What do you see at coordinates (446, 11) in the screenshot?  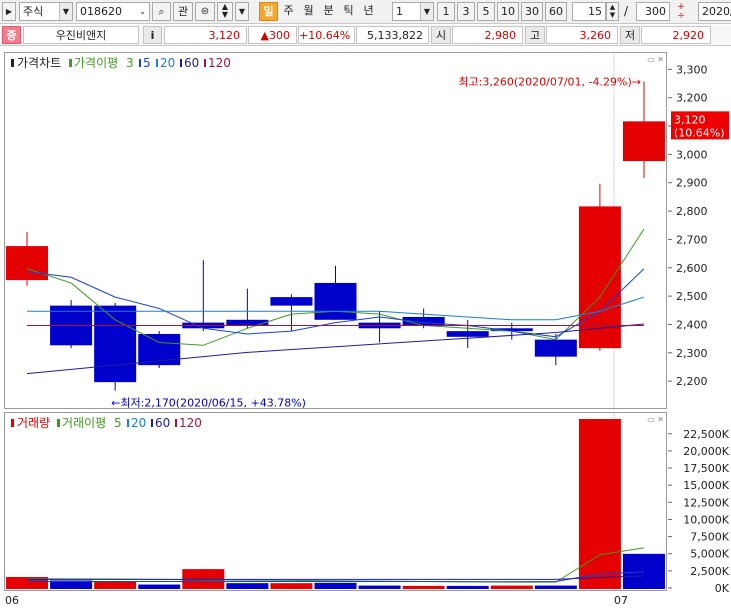 I see `interval-button-1: 1` at bounding box center [446, 11].